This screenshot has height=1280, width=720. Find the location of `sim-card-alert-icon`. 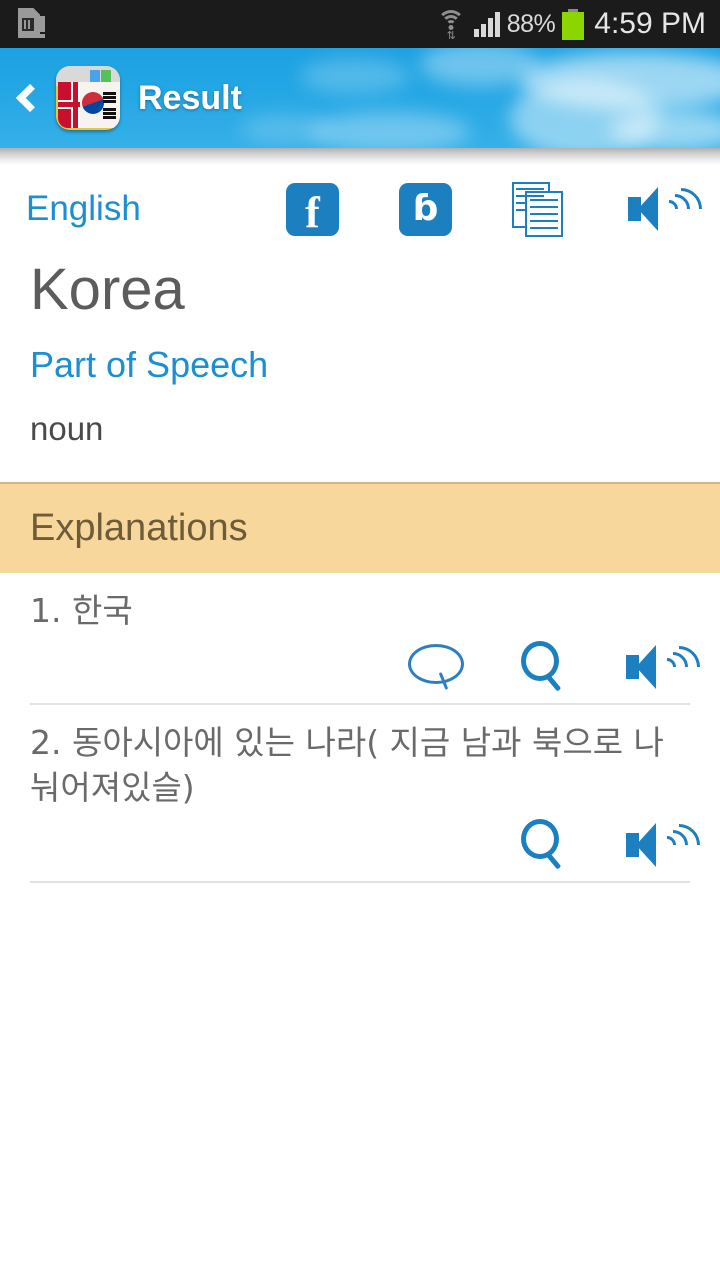

sim-card-alert-icon is located at coordinates (33, 24).